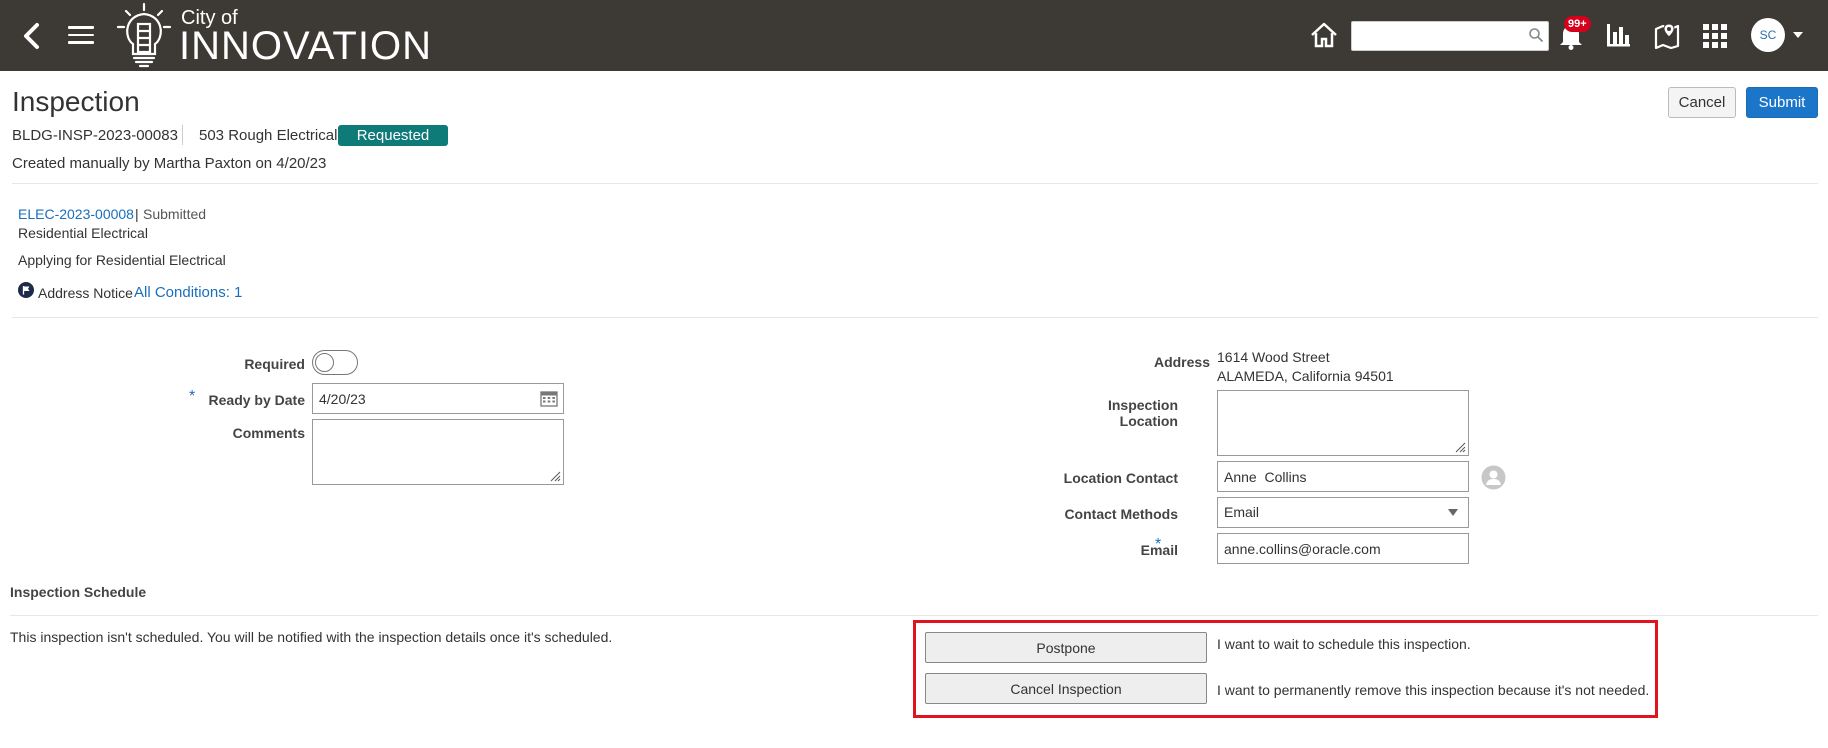  Describe the element at coordinates (1715, 36) in the screenshot. I see `app-grid-icon` at that location.